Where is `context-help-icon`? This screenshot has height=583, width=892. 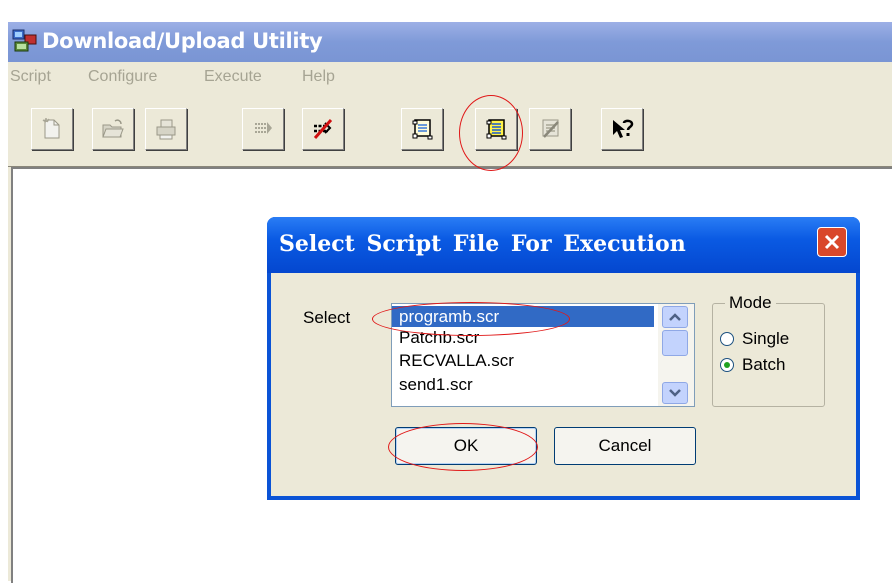
context-help-icon is located at coordinates (623, 128).